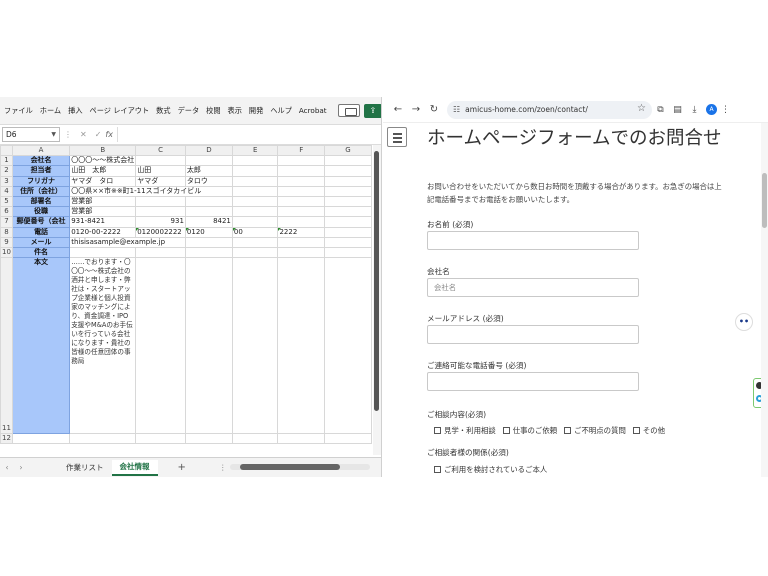 This screenshot has height=576, width=768. I want to click on column-header: B, so click(103, 151).